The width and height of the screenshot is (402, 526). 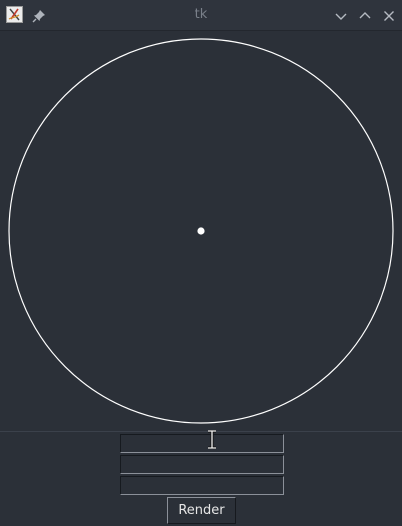 What do you see at coordinates (389, 15) in the screenshot?
I see `close-icon` at bounding box center [389, 15].